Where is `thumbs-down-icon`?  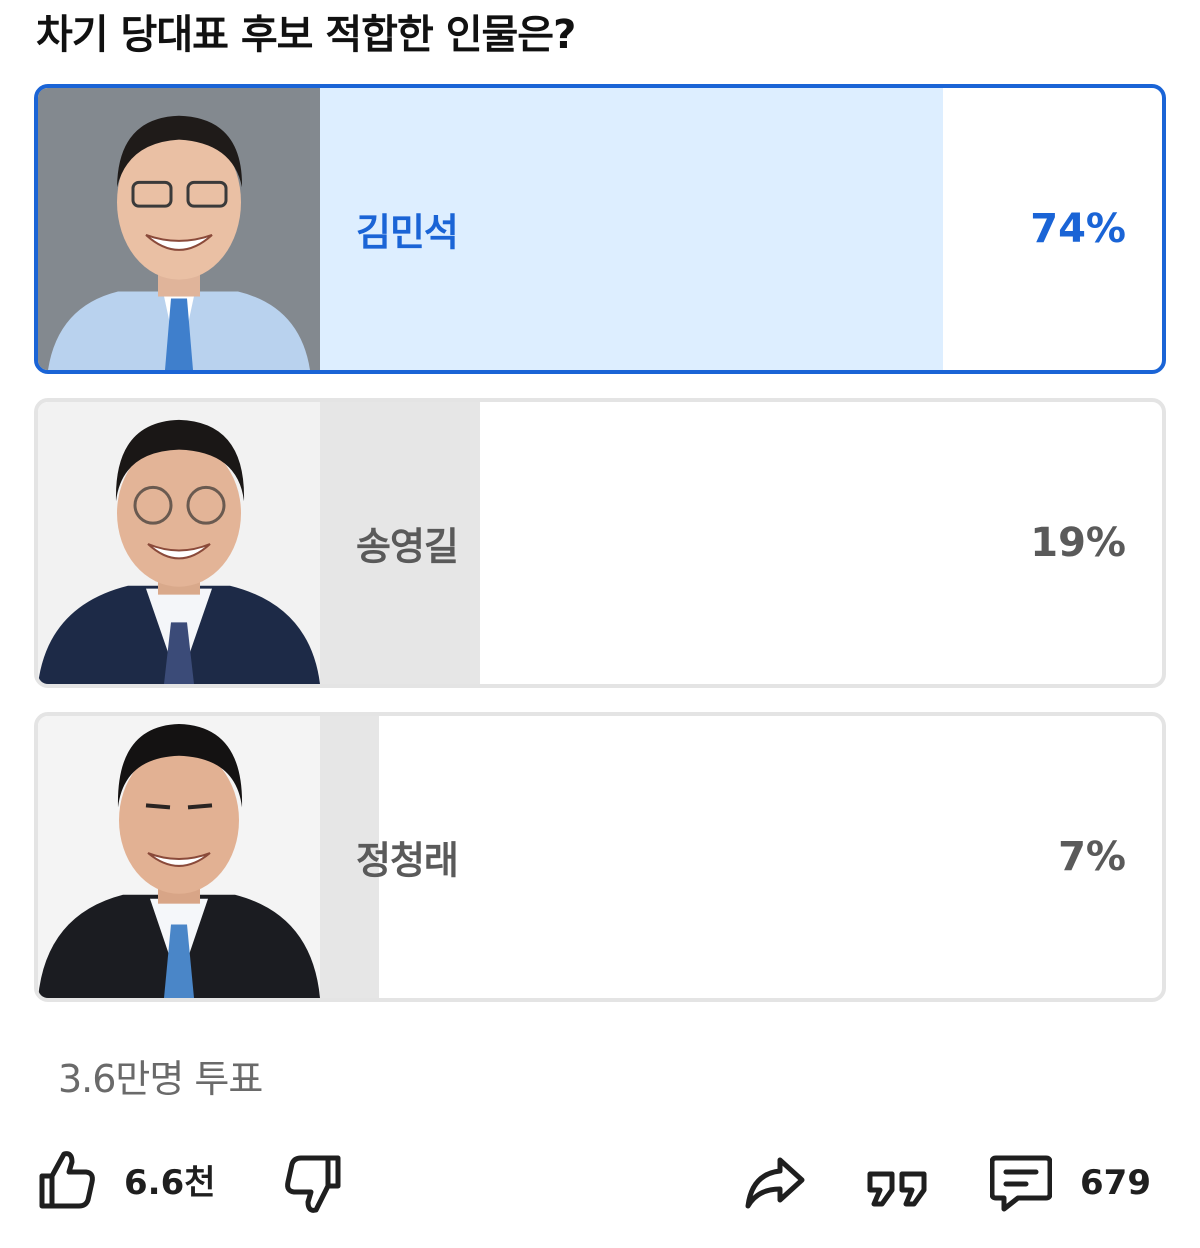
thumbs-down-icon is located at coordinates (313, 1184).